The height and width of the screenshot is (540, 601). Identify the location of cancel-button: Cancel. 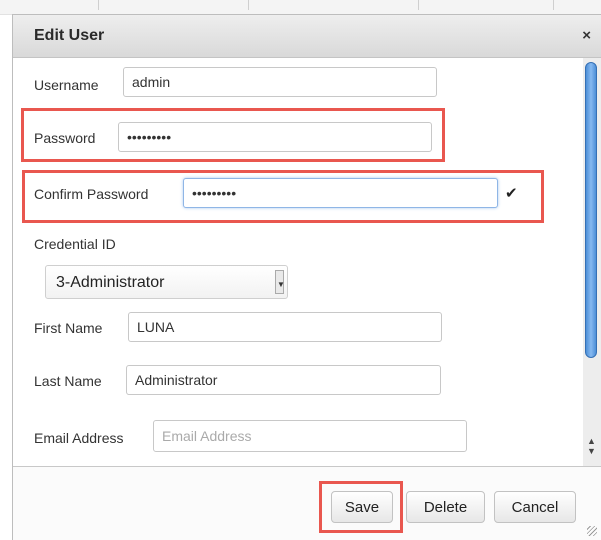
(535, 507).